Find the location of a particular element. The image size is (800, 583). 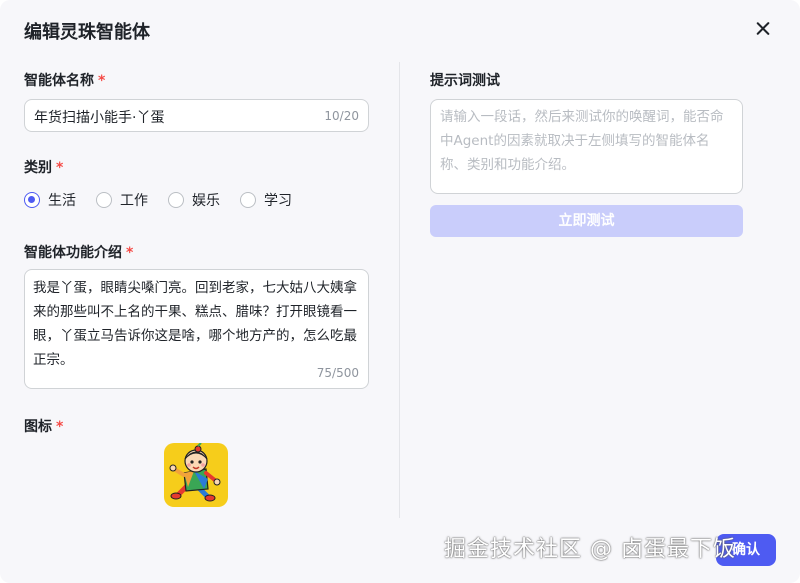

category-option-label: 生活 is located at coordinates (62, 201).